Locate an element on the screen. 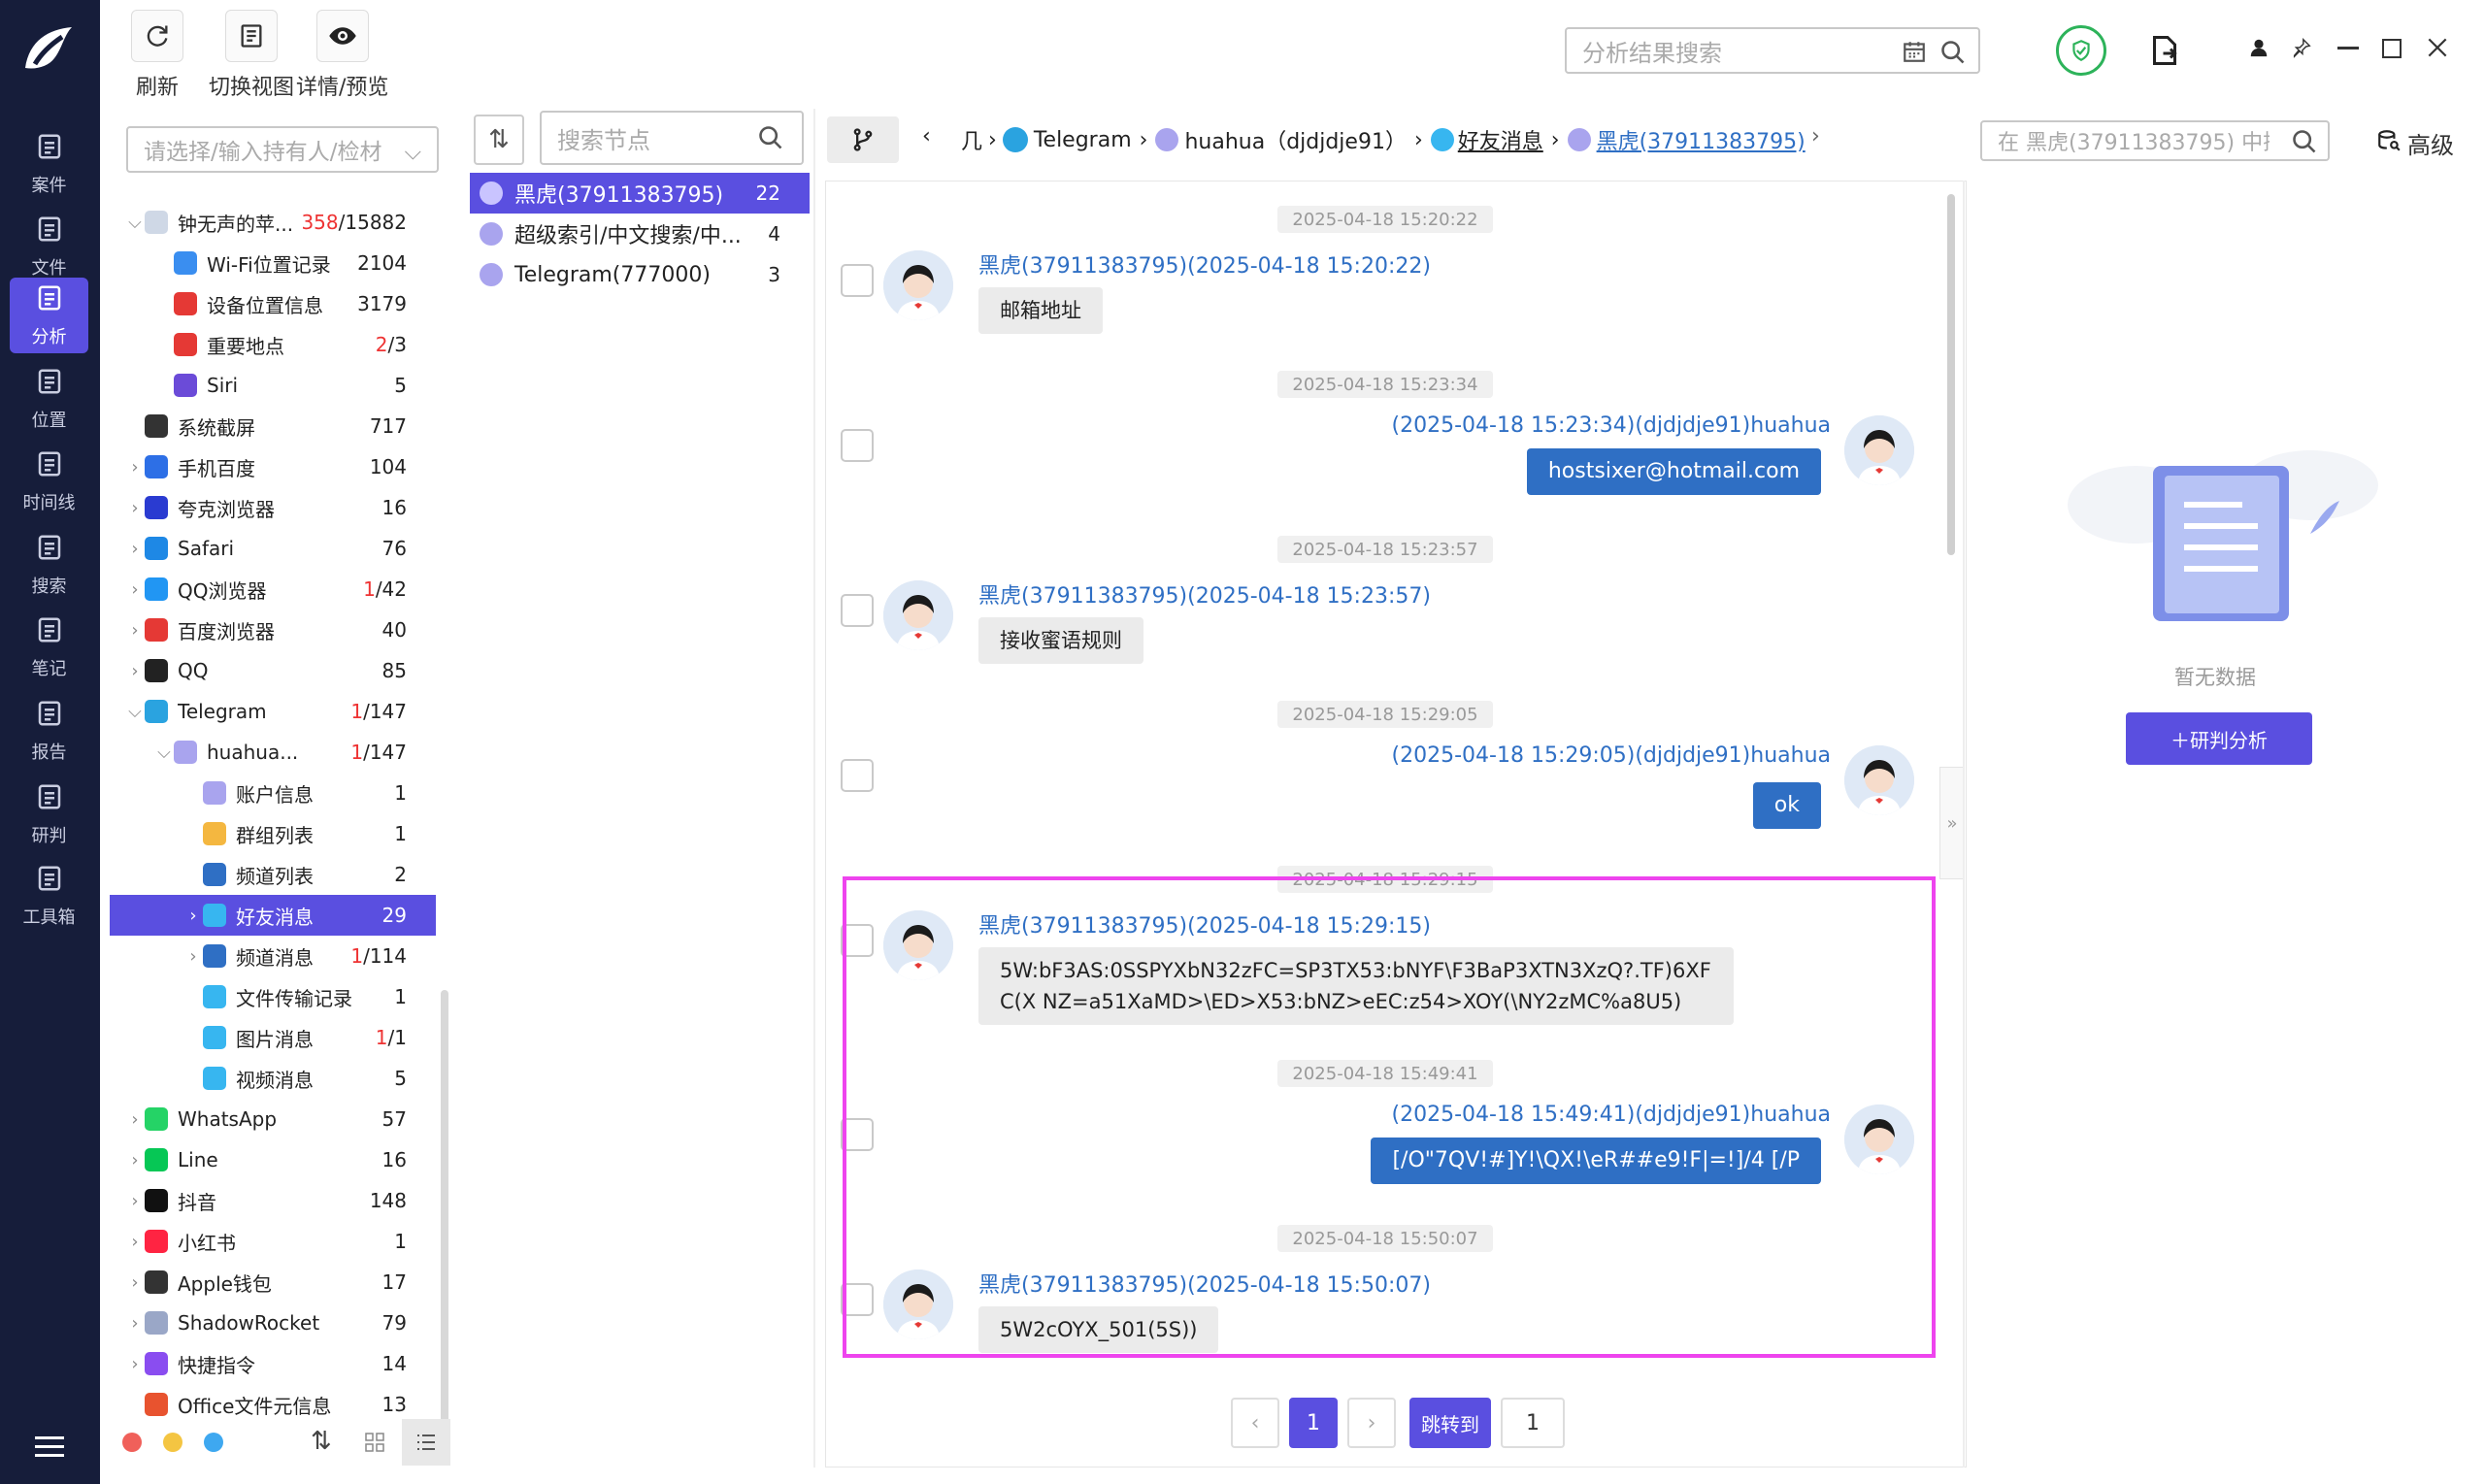 This screenshot has width=2485, height=1484. tree-item: › 频道消息 1/114 is located at coordinates (273, 956).